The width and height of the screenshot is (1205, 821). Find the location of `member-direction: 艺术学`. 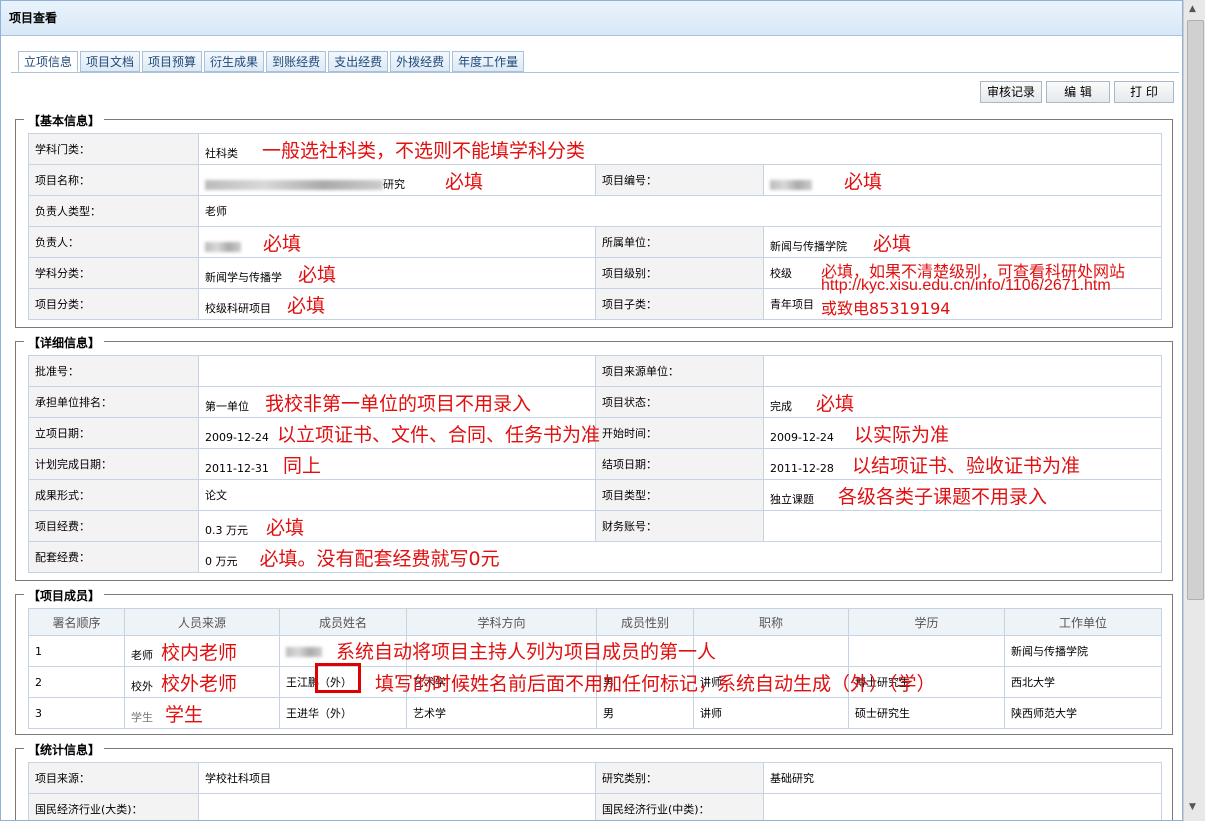

member-direction: 艺术学 is located at coordinates (501, 713).